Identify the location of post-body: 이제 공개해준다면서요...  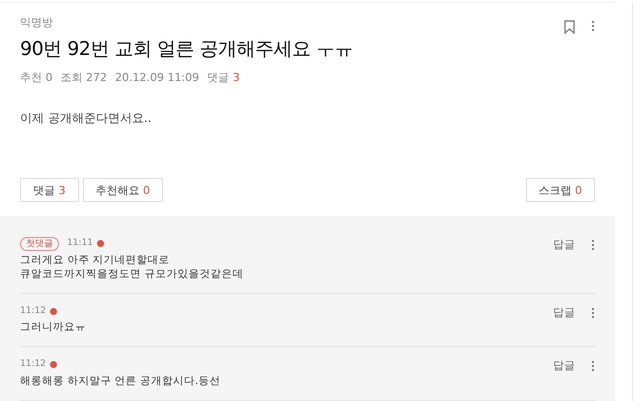
(86, 118).